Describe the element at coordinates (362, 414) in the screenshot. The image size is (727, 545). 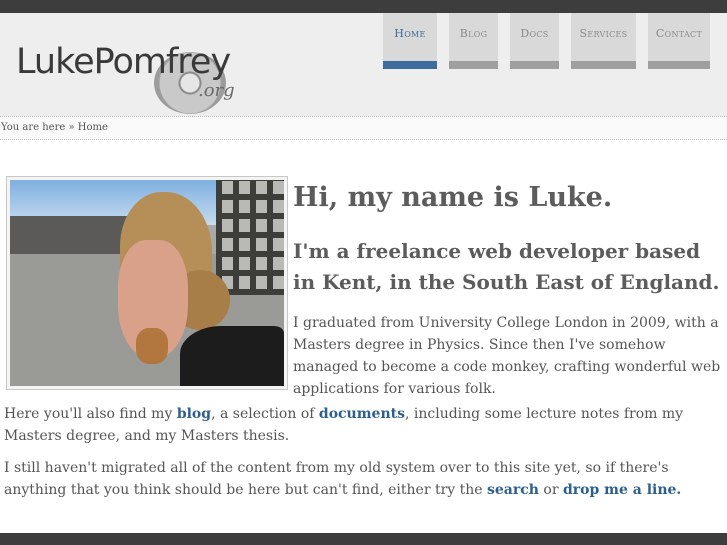
I see `documents-link: documents` at that location.